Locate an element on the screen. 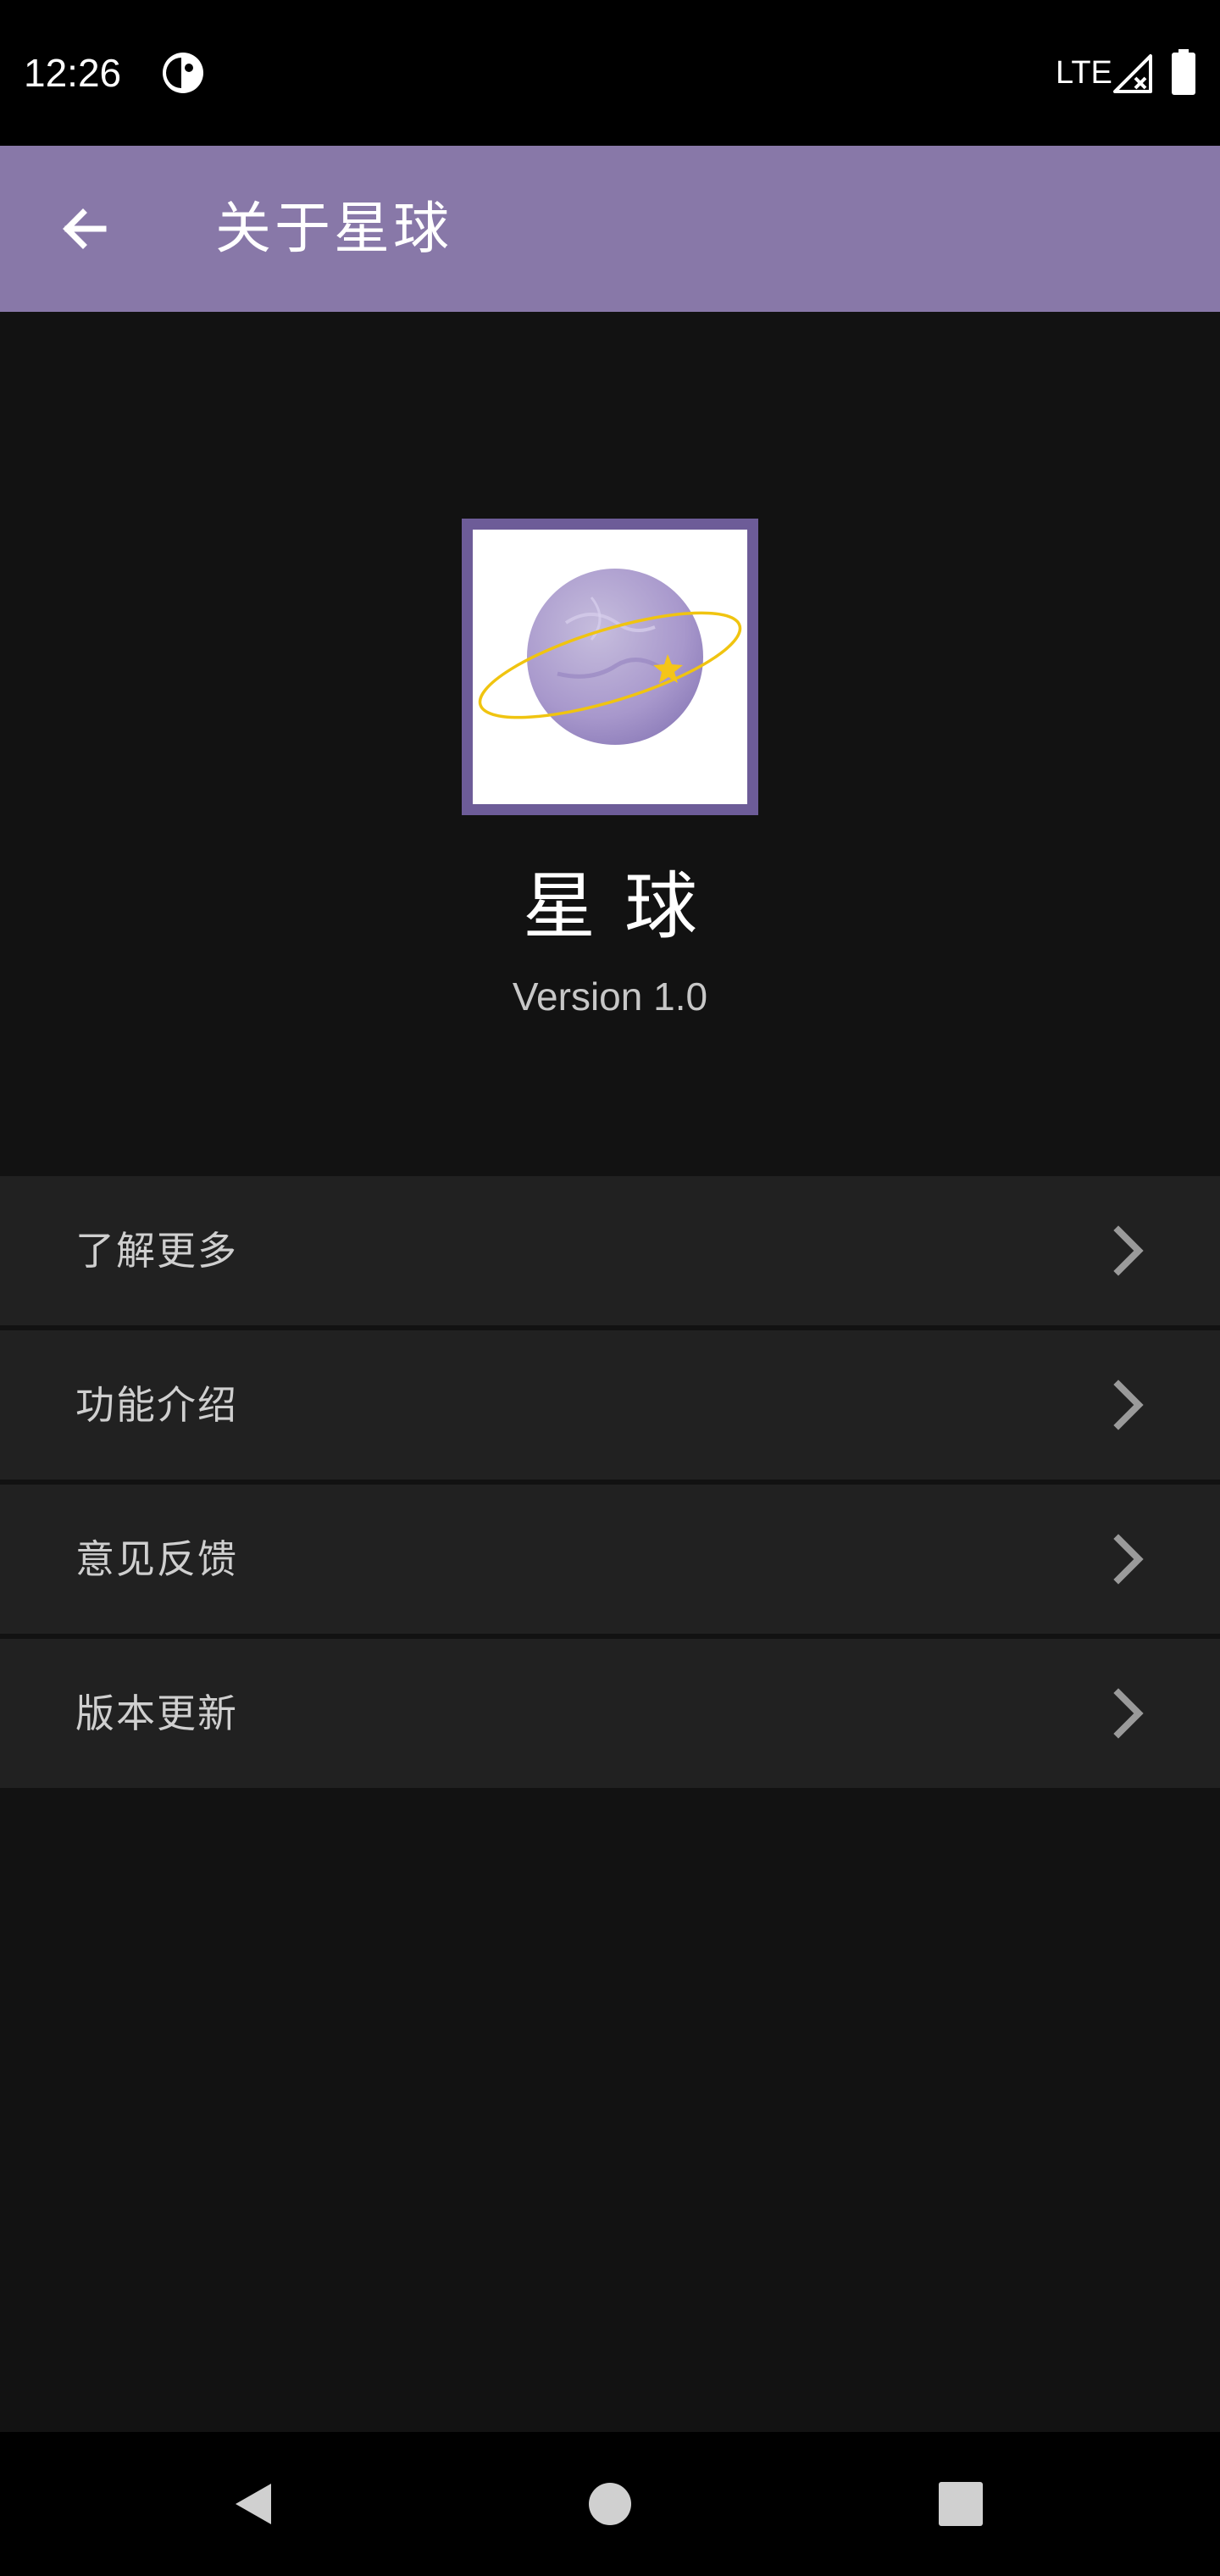 The width and height of the screenshot is (1220, 2576). nav-recents-icon is located at coordinates (961, 2504).